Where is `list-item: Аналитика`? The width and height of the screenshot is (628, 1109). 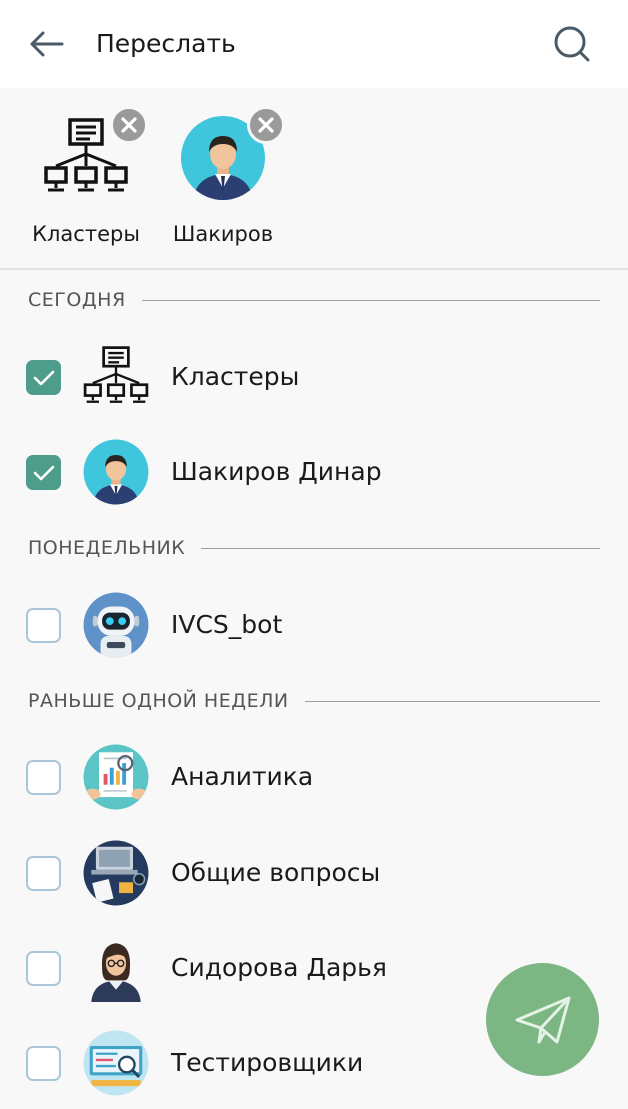
list-item: Аналитика is located at coordinates (314, 777).